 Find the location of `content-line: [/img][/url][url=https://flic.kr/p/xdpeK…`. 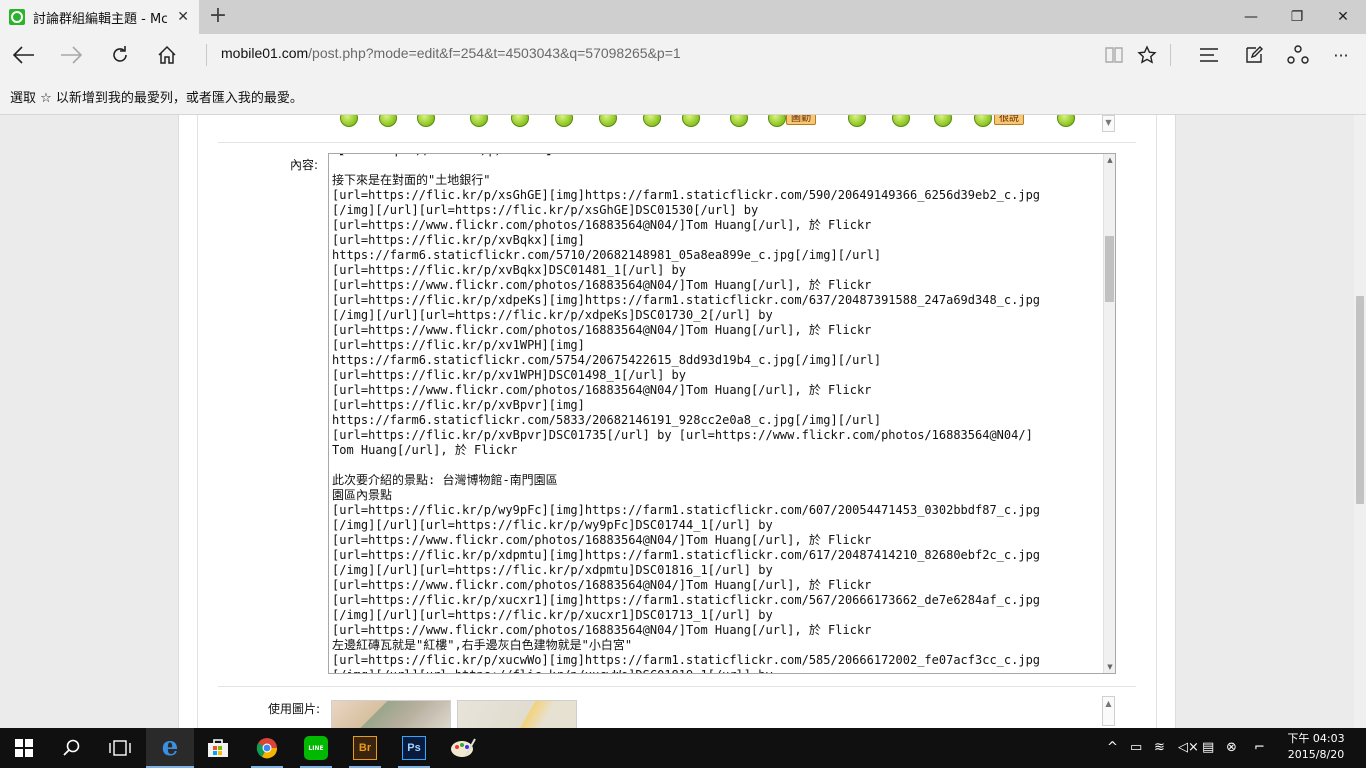

content-line: [/img][/url][url=https://flic.kr/p/xdpeK… is located at coordinates (552, 315).